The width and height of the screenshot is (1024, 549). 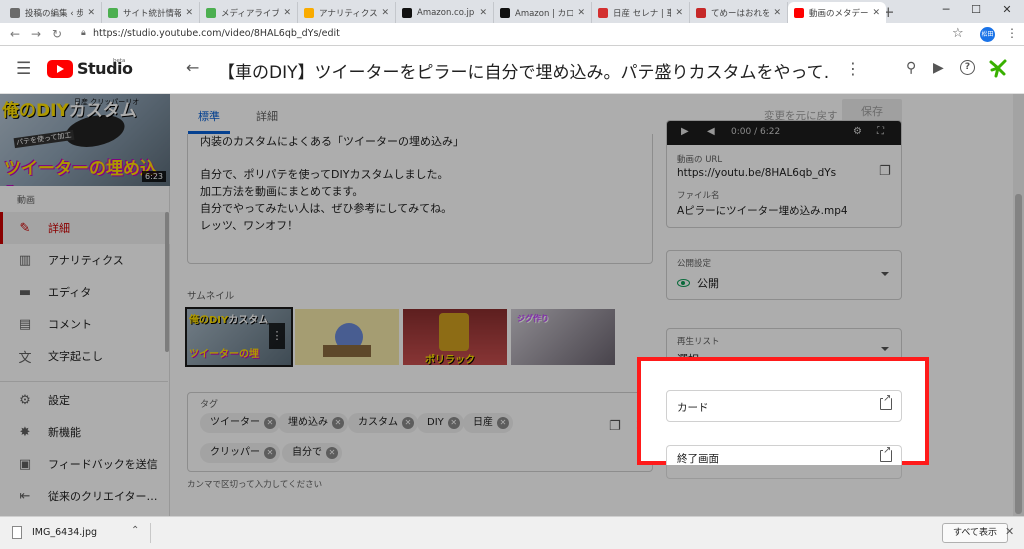 What do you see at coordinates (976, 9) in the screenshot?
I see `maximize-icon: ☐` at bounding box center [976, 9].